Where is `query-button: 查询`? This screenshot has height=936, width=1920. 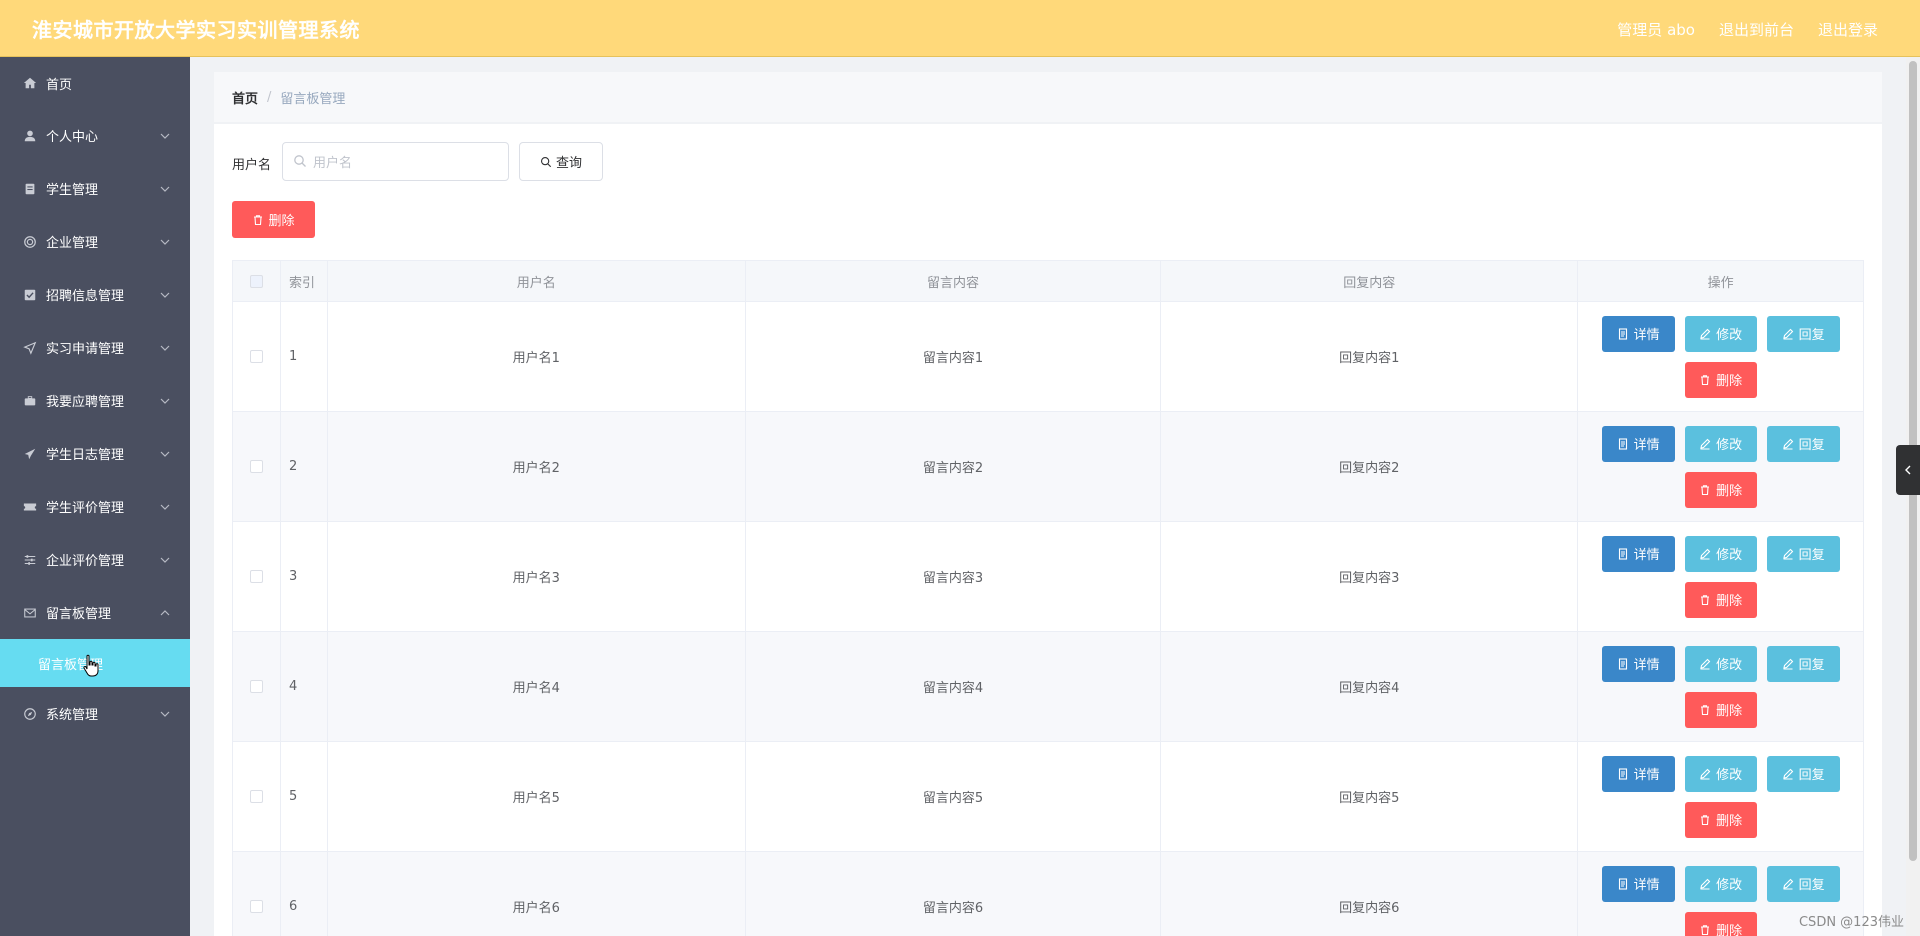 query-button: 查询 is located at coordinates (561, 161).